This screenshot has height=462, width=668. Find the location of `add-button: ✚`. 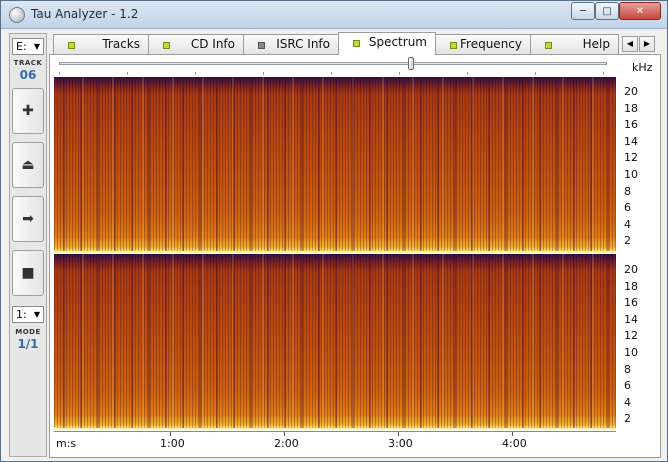

add-button: ✚ is located at coordinates (28, 111).